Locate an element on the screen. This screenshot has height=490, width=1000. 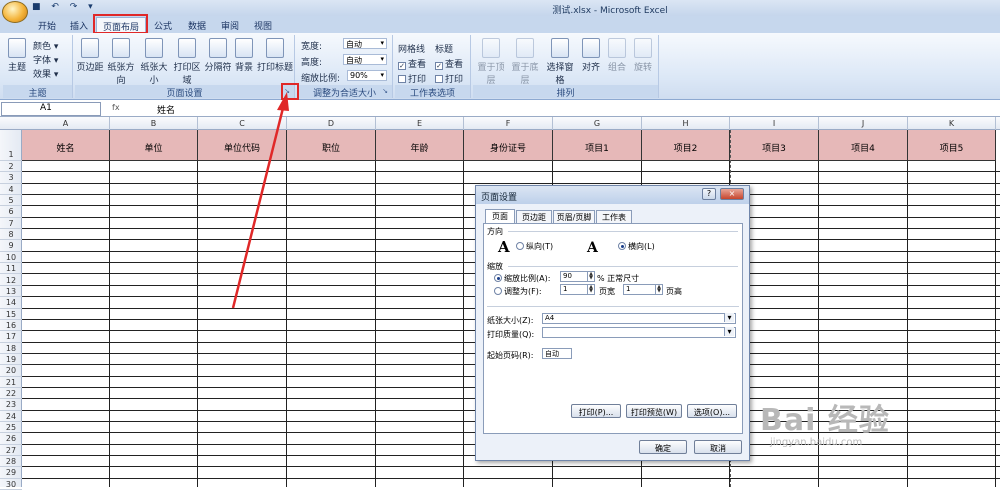
row-header: 1 is located at coordinates (11, 145).